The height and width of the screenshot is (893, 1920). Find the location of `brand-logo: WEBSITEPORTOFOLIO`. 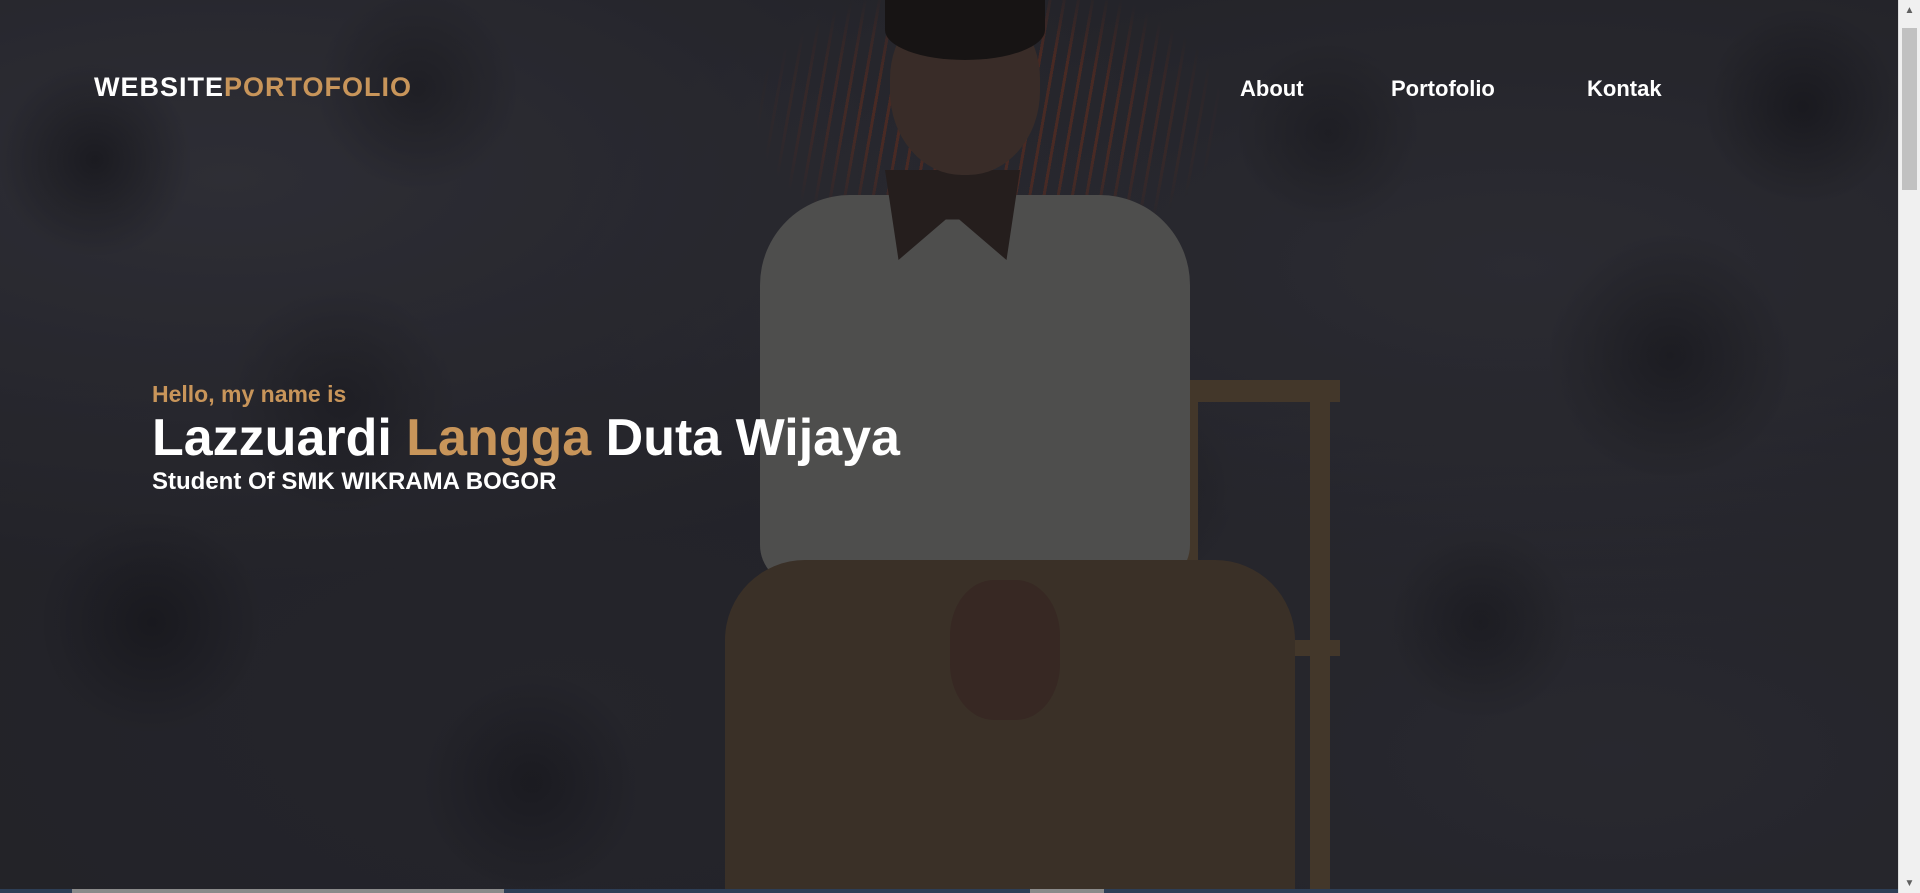

brand-logo: WEBSITEPORTOFOLIO is located at coordinates (253, 87).